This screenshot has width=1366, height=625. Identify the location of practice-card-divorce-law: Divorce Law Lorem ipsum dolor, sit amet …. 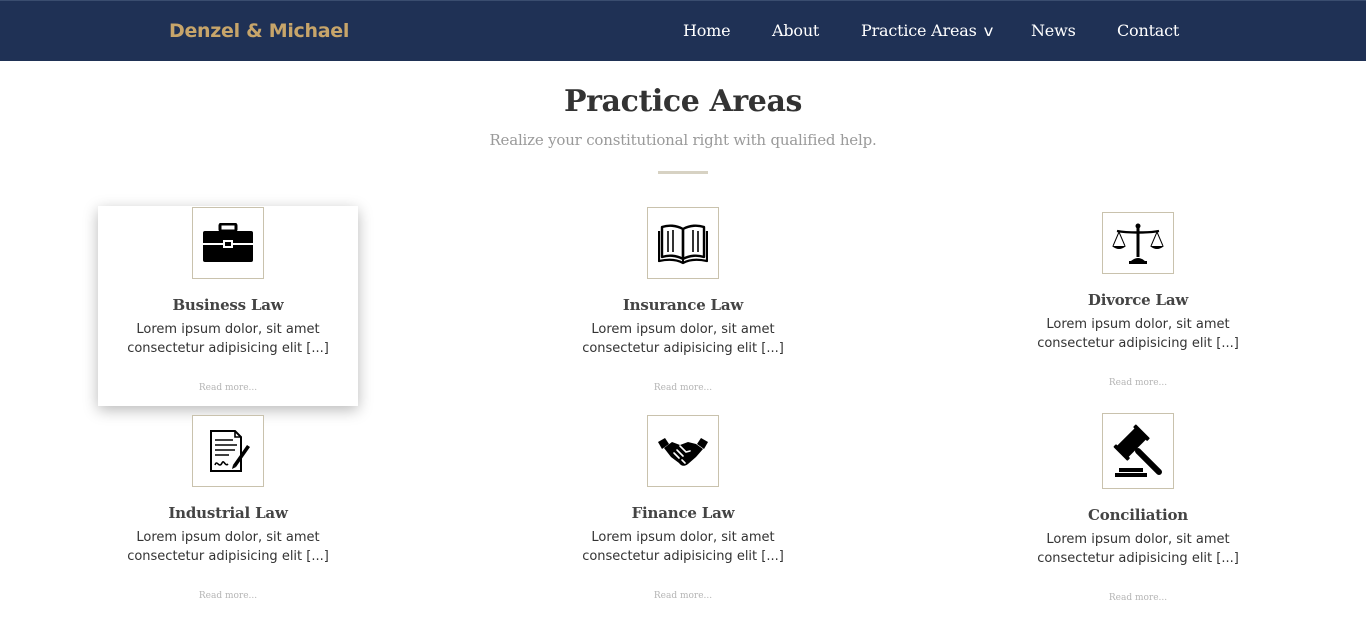
(1138, 306).